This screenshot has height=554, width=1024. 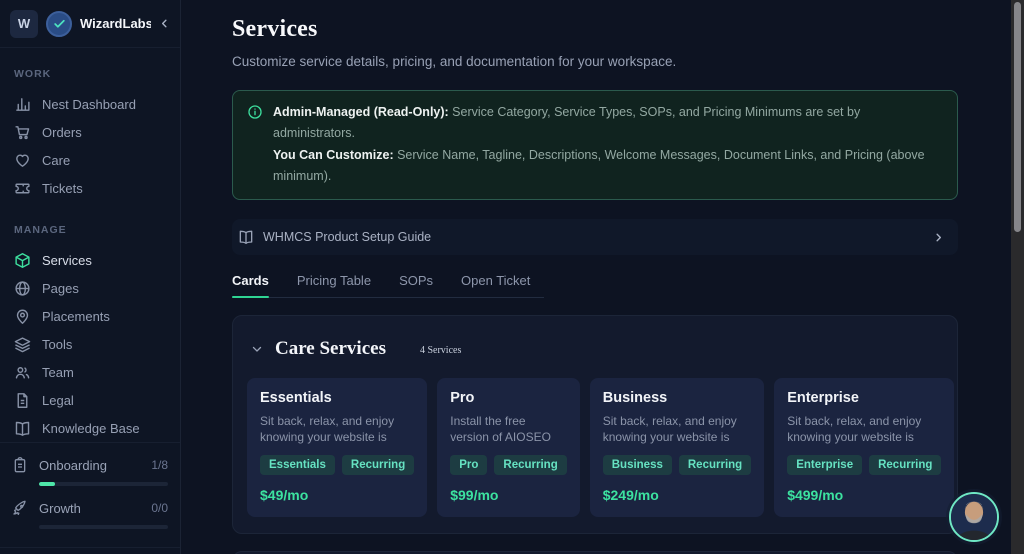 I want to click on whmcs-guide-row: WHMCS Product Setup Guide, so click(x=595, y=237).